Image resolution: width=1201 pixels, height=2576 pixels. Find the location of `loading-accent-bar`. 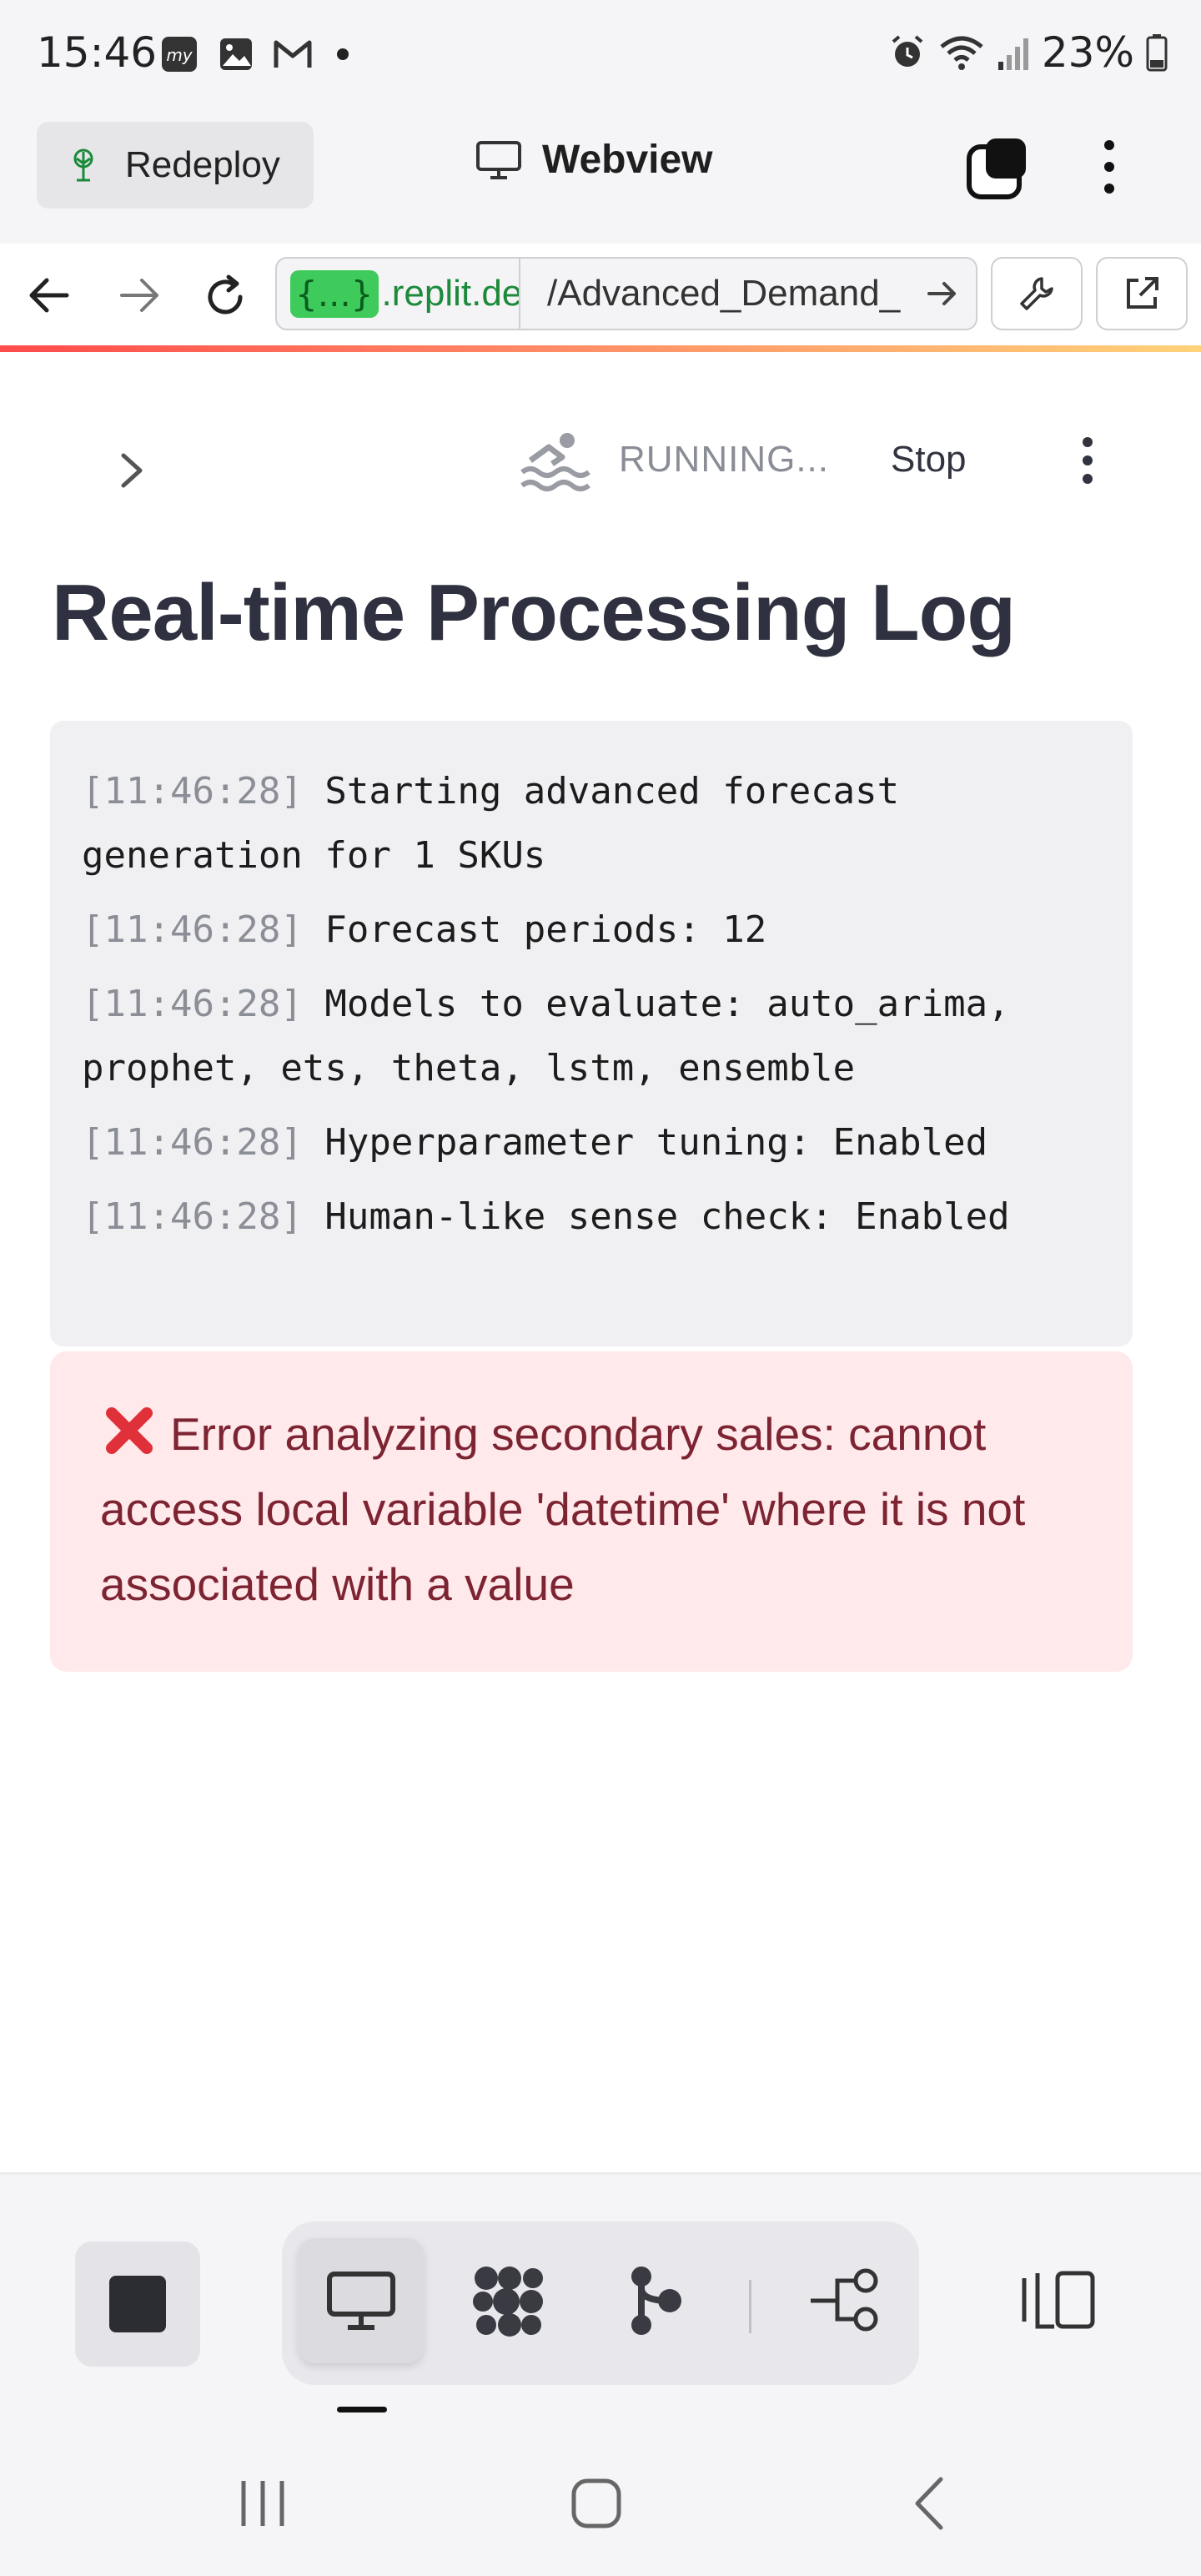

loading-accent-bar is located at coordinates (601, 348).